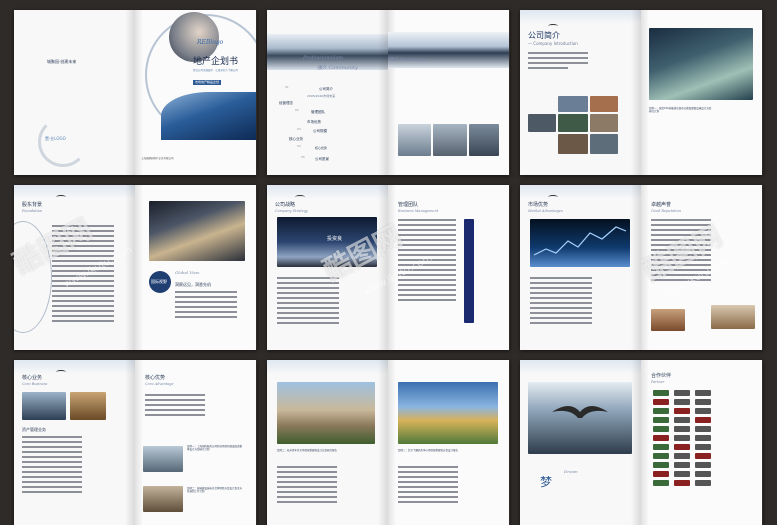 Image resolution: width=777 pixels, height=525 pixels. I want to click on intro-left-page: 公司简介 — Company Introduction, so click(580, 92).